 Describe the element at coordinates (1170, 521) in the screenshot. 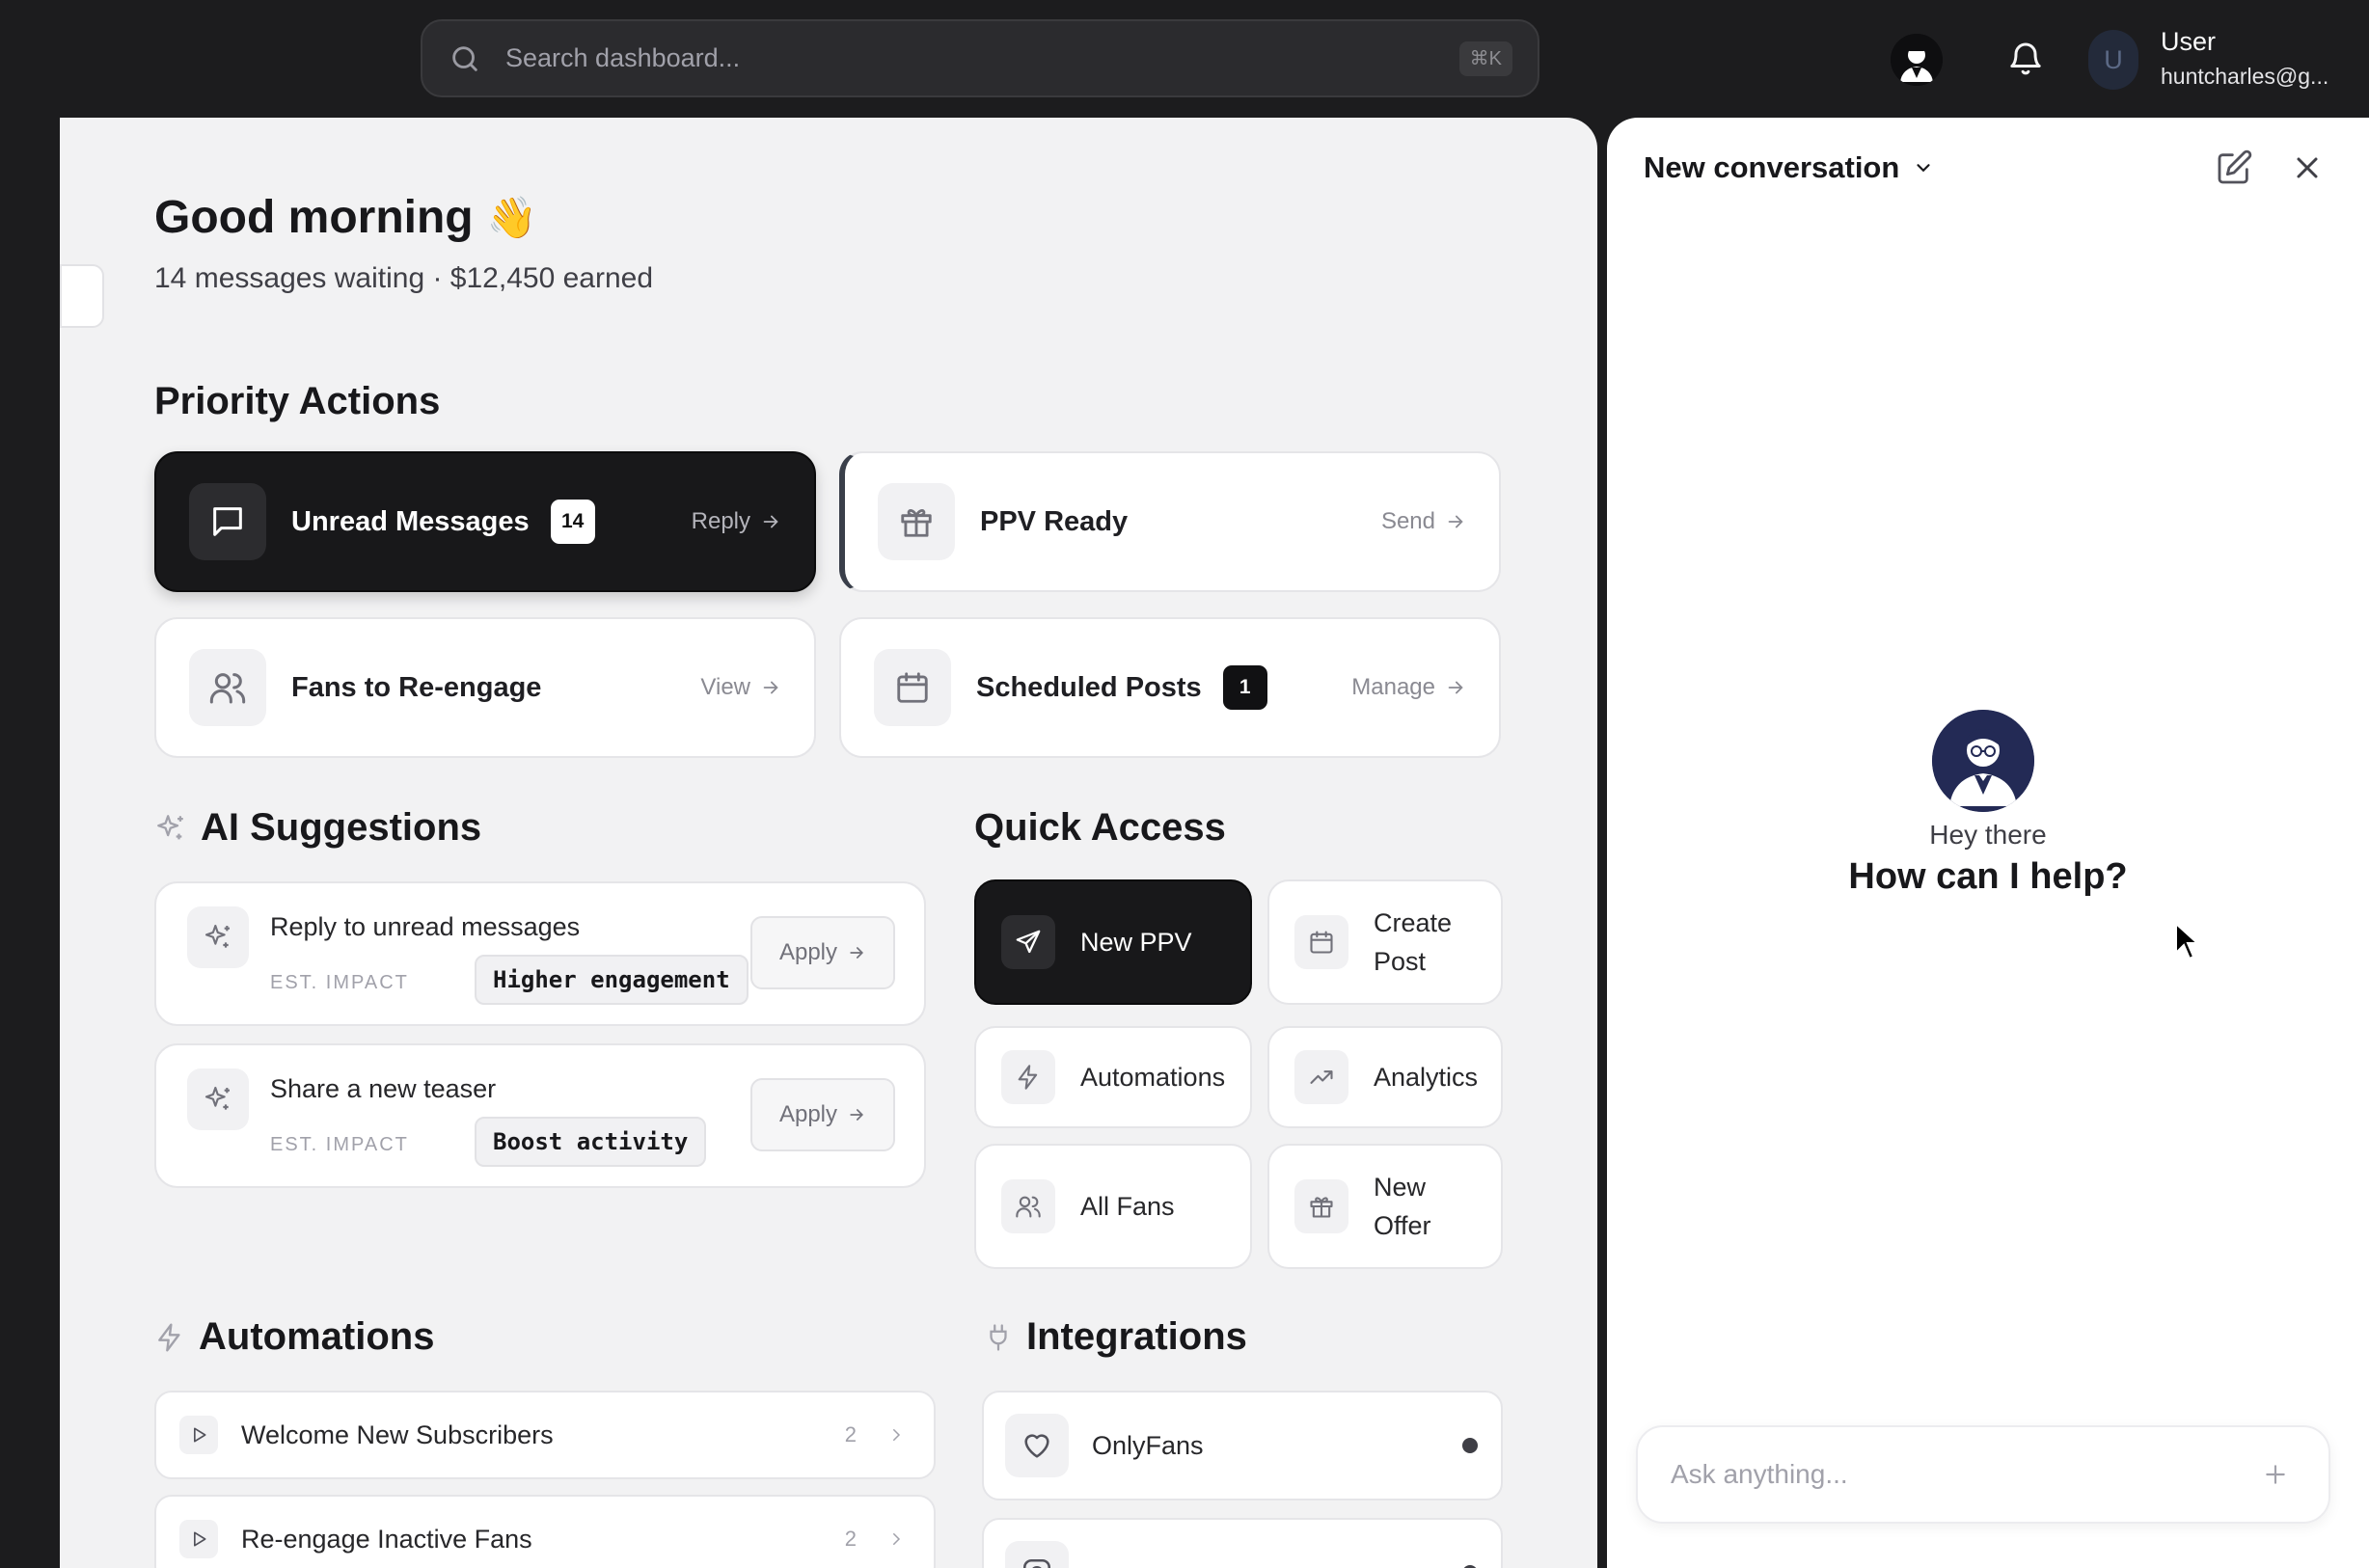

I see `priority-card-ppv-ready: PPV Ready Send` at that location.